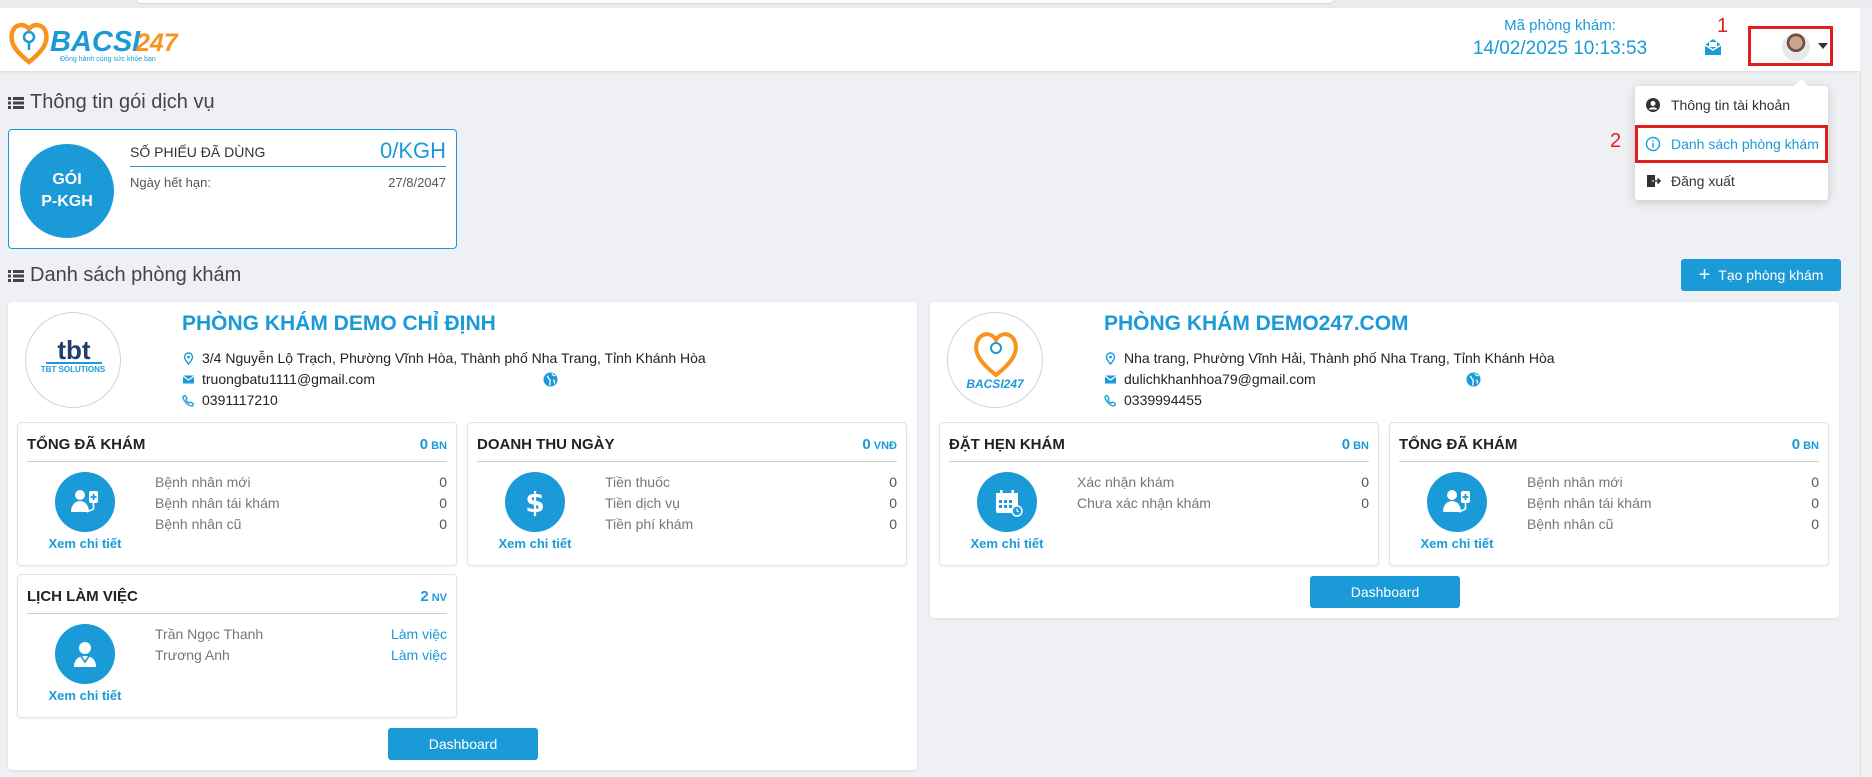 Image resolution: width=1872 pixels, height=777 pixels. I want to click on used-tickets-value: 0/KGH, so click(412, 150).